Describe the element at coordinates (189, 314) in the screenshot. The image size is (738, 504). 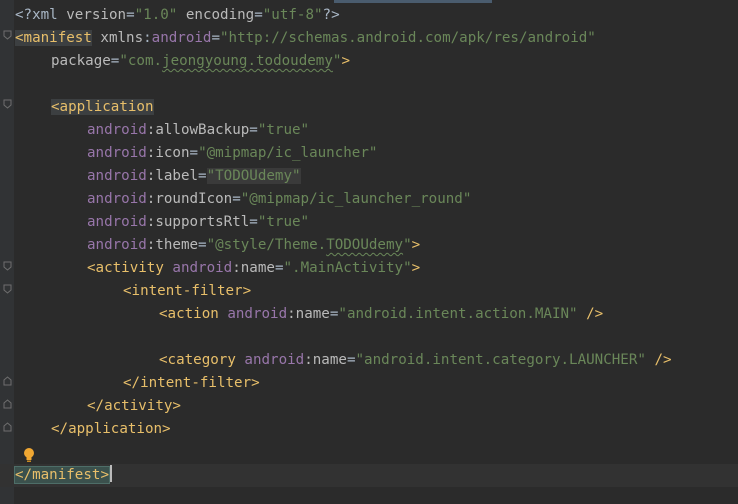
I see `tag-name: <action` at that location.